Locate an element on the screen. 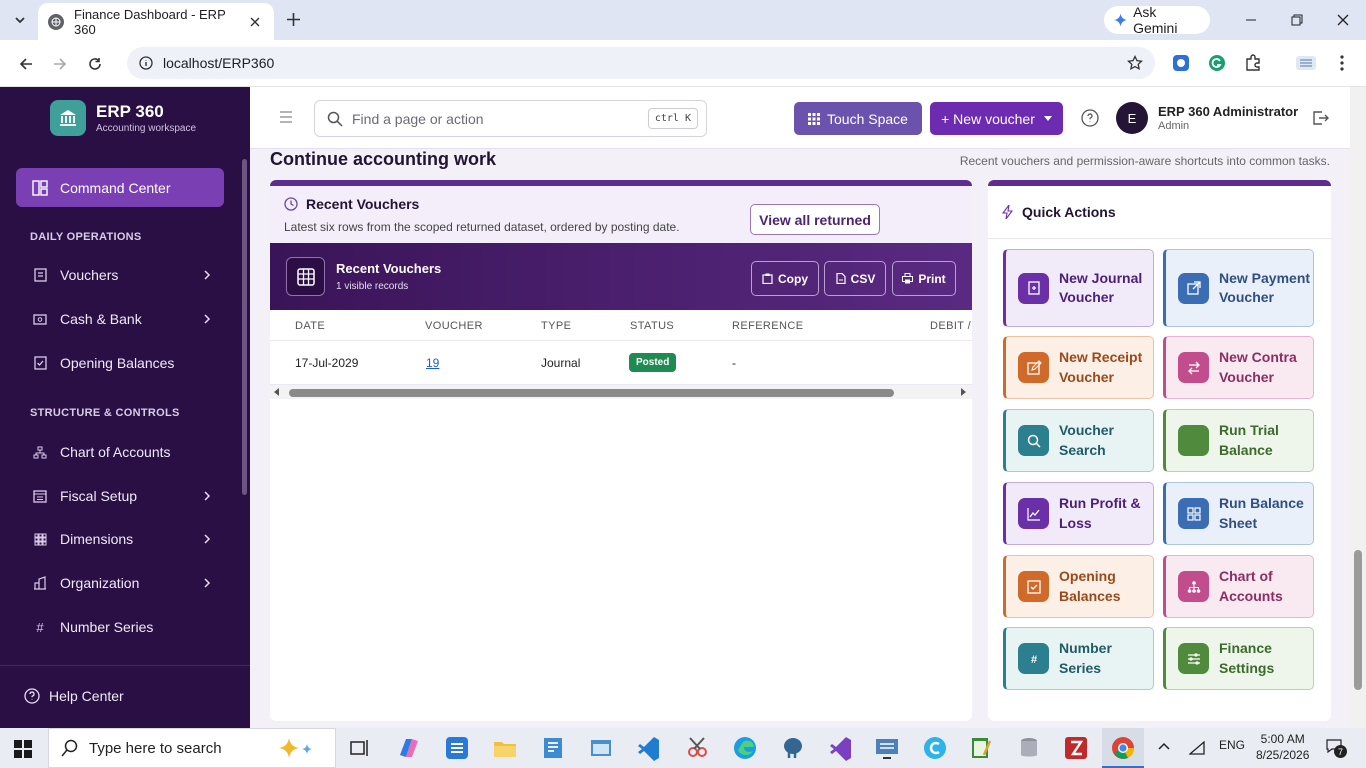 This screenshot has width=1366, height=768. column-header: REFERENCE is located at coordinates (767, 326).